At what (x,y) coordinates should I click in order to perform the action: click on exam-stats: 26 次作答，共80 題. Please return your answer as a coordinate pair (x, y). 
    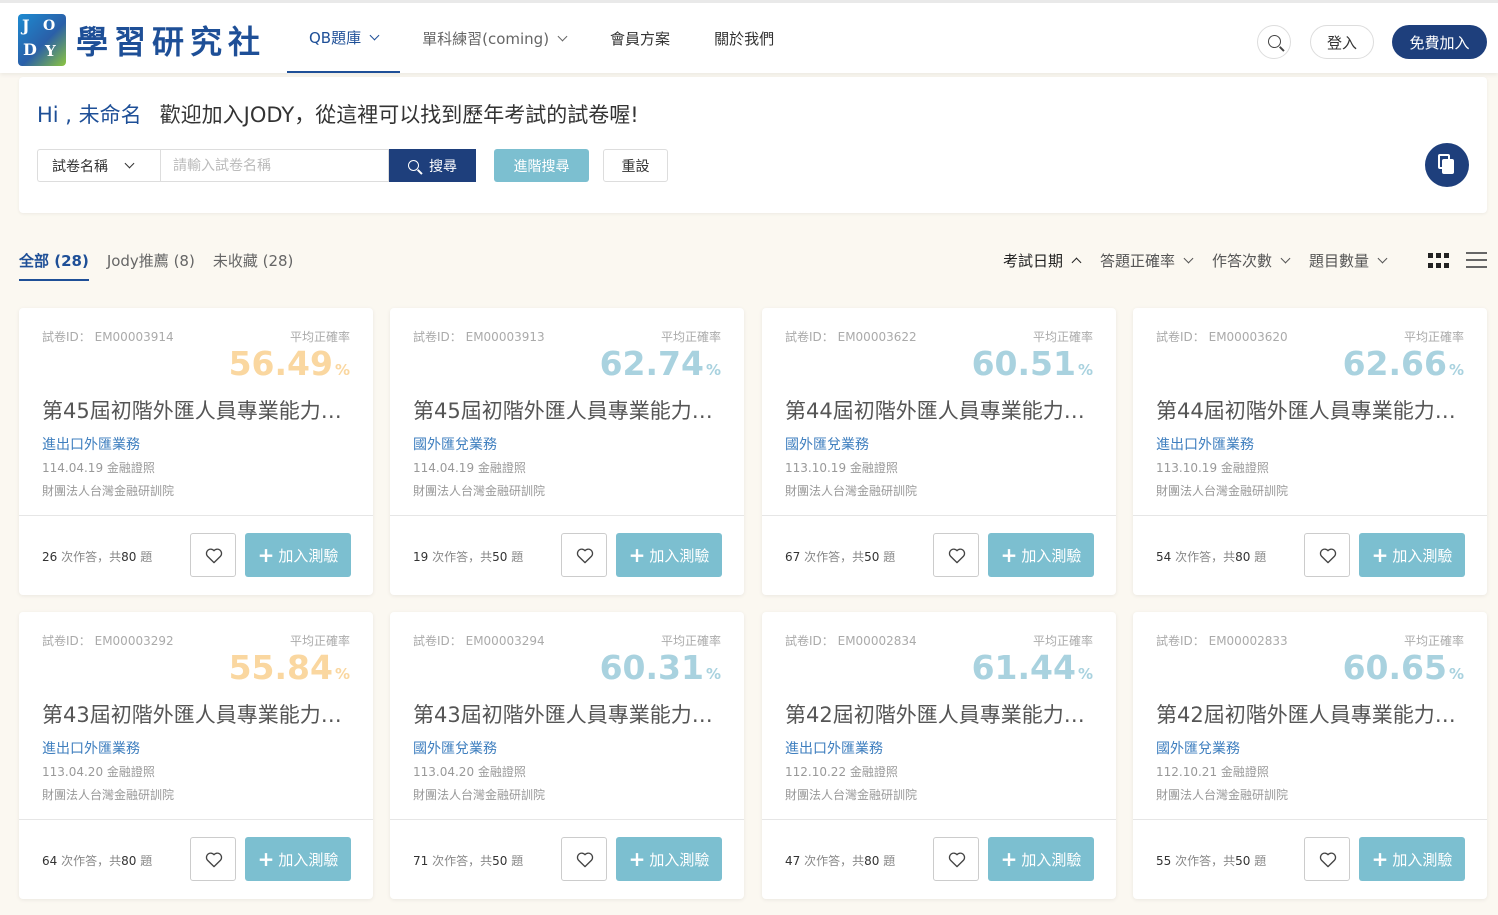
    Looking at the image, I should click on (97, 557).